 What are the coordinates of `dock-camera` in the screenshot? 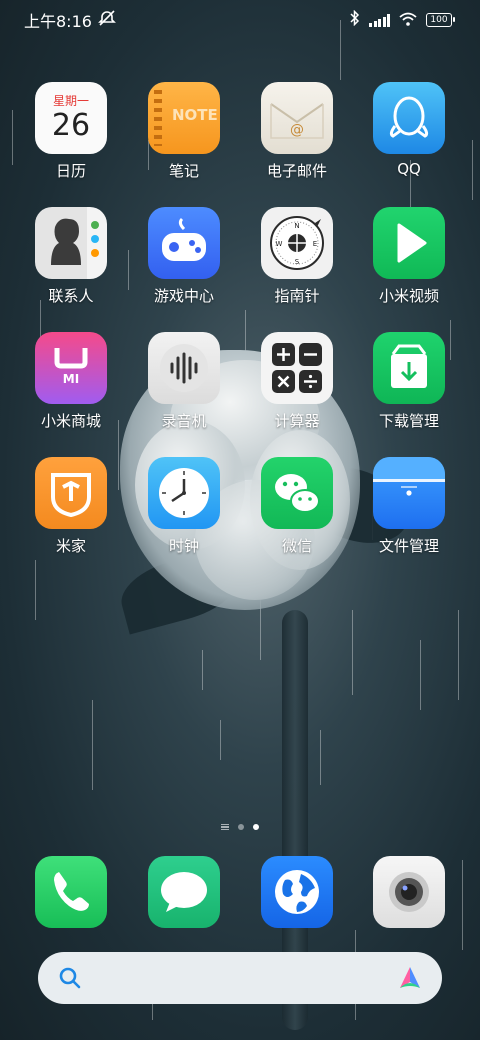 It's located at (409, 892).